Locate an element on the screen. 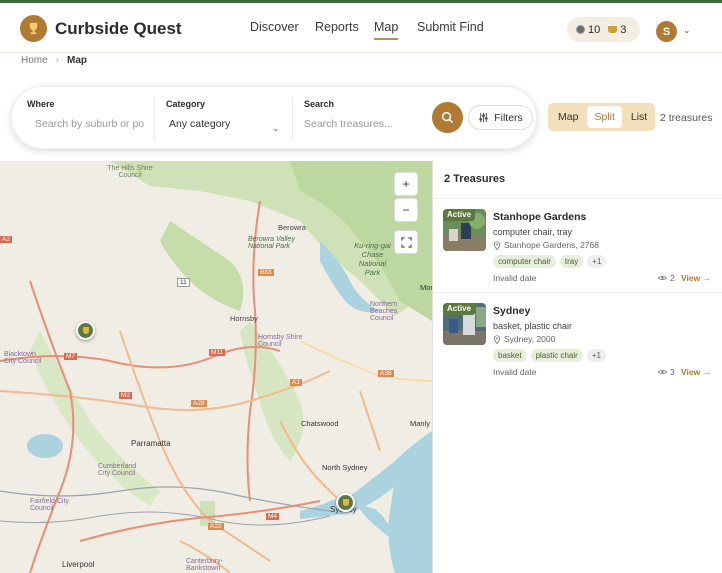  user-stats: 10 3 is located at coordinates (603, 29).